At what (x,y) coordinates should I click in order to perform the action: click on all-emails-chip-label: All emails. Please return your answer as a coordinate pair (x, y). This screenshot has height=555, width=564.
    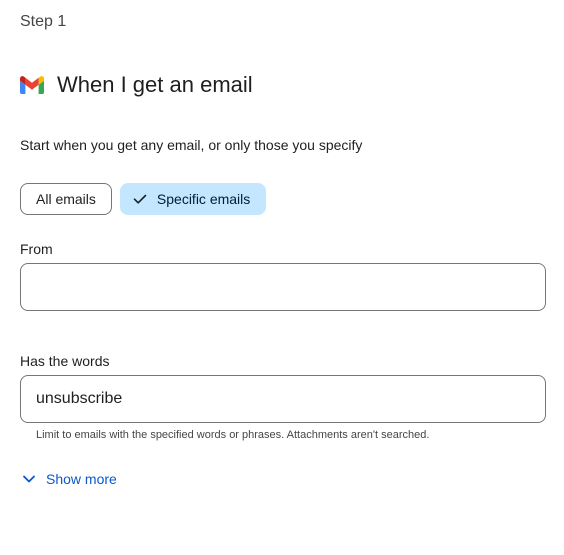
    Looking at the image, I should click on (66, 199).